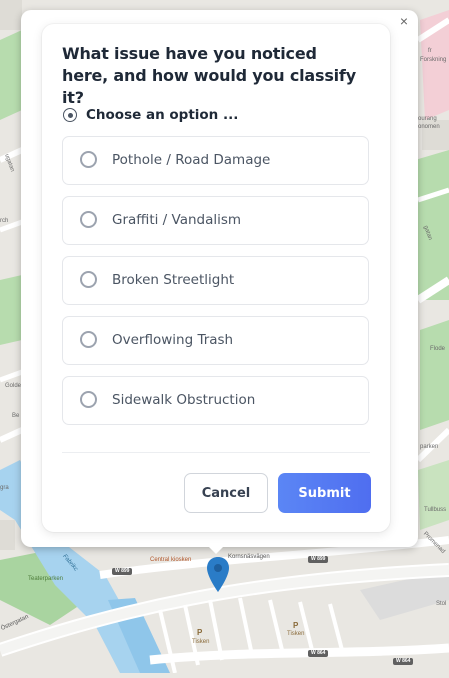  I want to click on map-label-parken: parken, so click(429, 447).